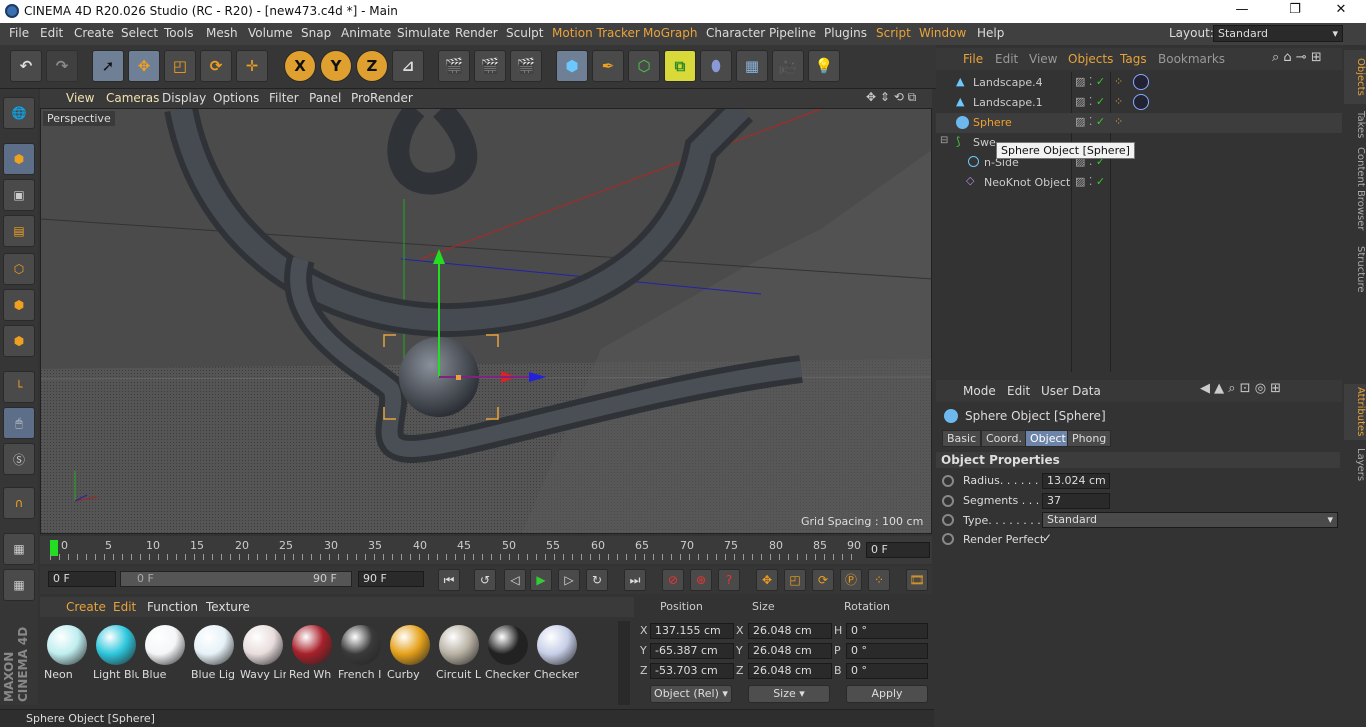 Image resolution: width=1366 pixels, height=727 pixels. Describe the element at coordinates (1242, 11) in the screenshot. I see `minimize-button: —` at that location.